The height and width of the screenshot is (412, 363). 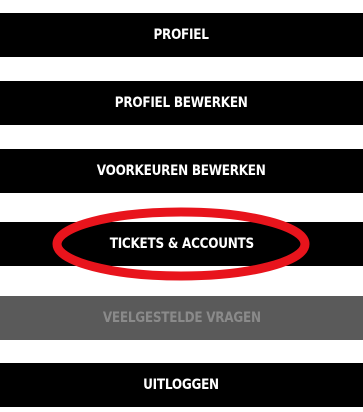 I want to click on profile-button: PROFIEL, so click(x=181, y=35).